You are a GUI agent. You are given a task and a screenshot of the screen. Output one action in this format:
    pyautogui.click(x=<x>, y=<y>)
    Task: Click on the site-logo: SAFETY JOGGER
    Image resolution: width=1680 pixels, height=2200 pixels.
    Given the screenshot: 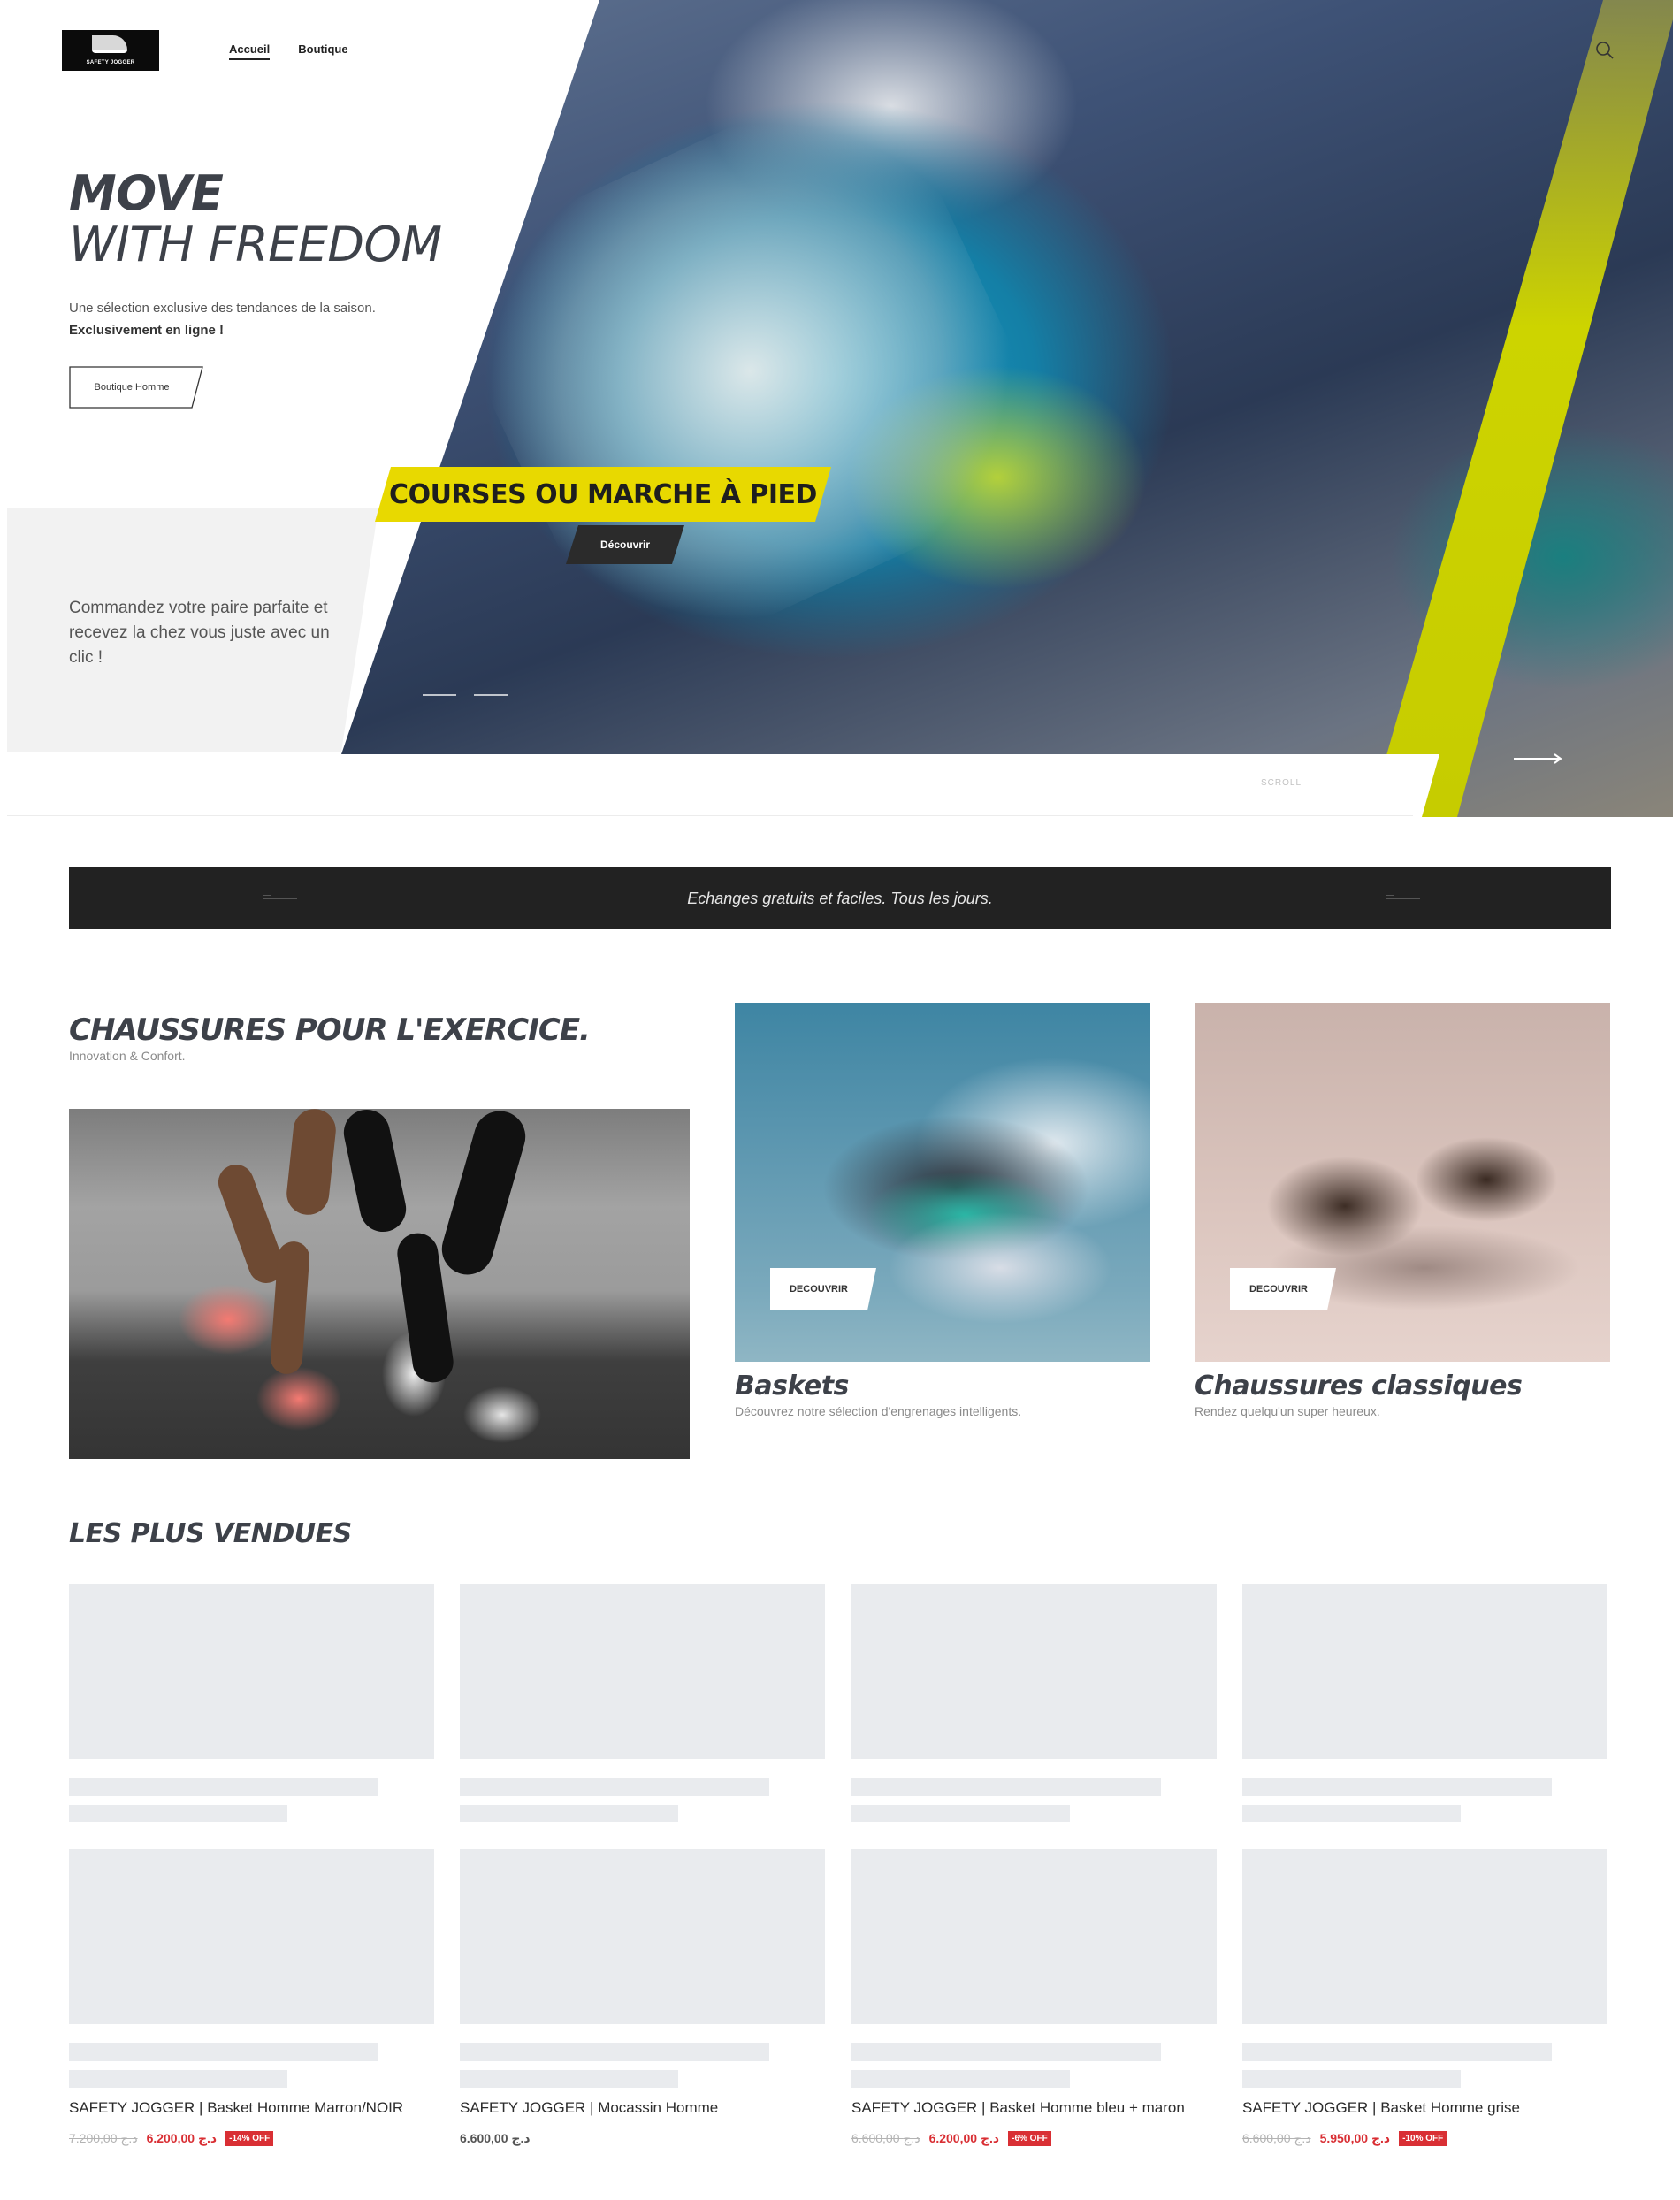 What is the action you would take?
    pyautogui.click(x=110, y=50)
    